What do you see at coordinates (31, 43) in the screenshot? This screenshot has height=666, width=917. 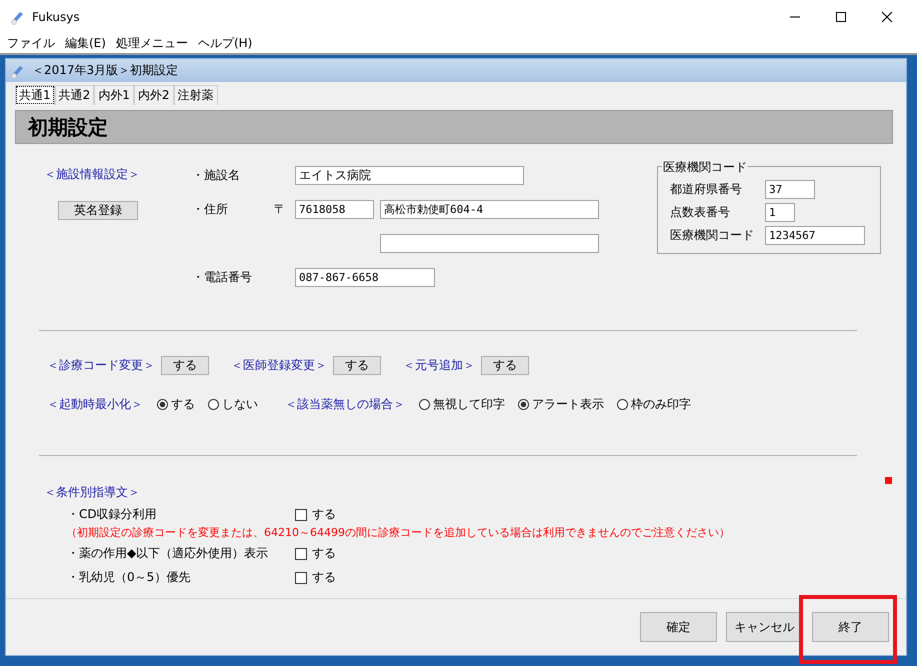 I see `menu-item: ファイル` at bounding box center [31, 43].